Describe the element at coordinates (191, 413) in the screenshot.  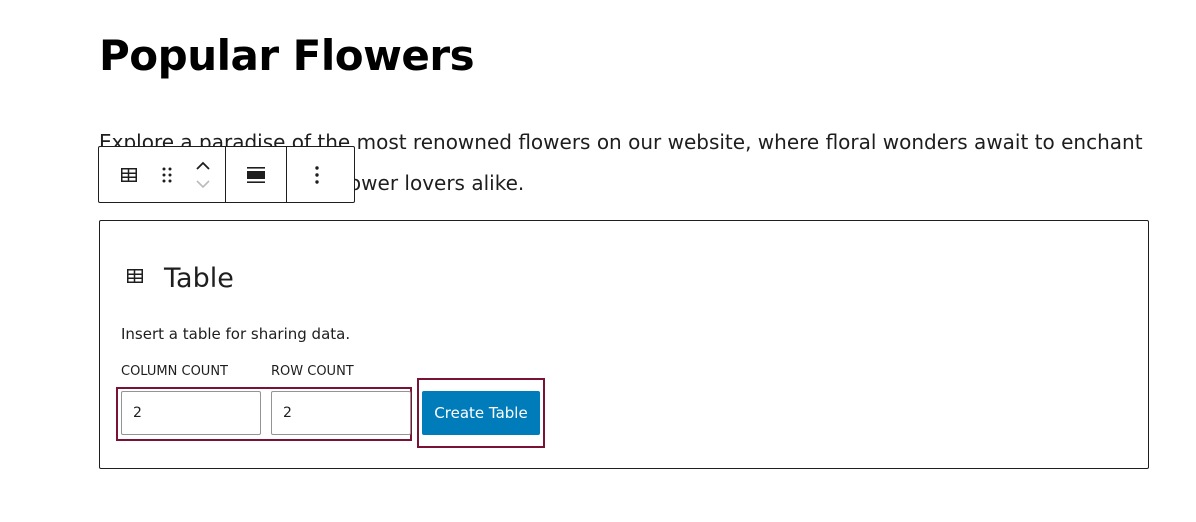
I see `column-count-input` at that location.